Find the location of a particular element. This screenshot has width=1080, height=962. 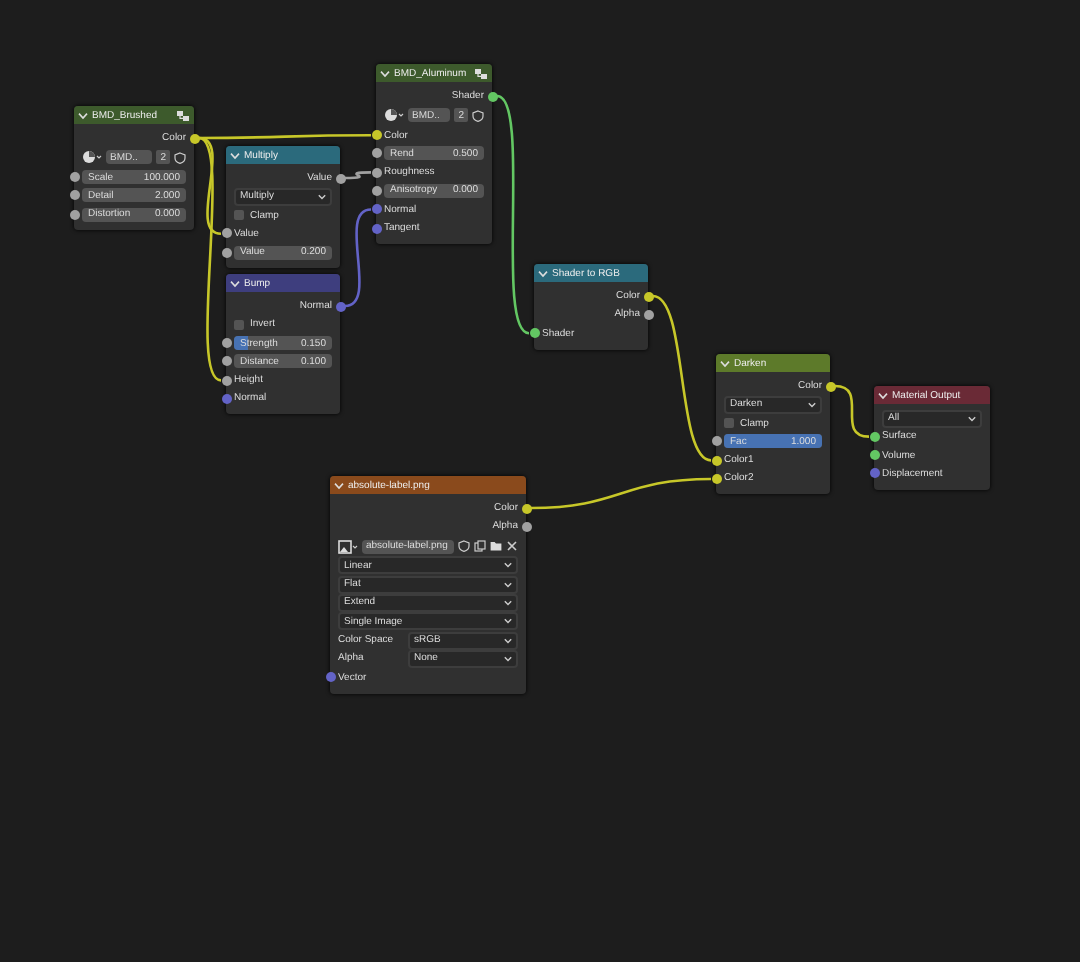

image-icon is located at coordinates (348, 546).